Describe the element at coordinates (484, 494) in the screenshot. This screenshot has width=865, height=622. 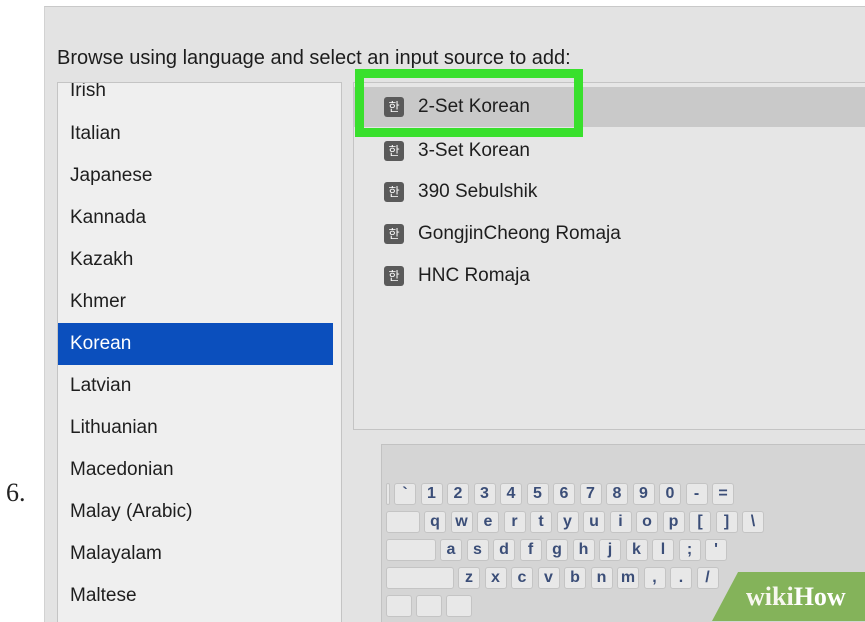
I see `keyboard-key: 3` at that location.